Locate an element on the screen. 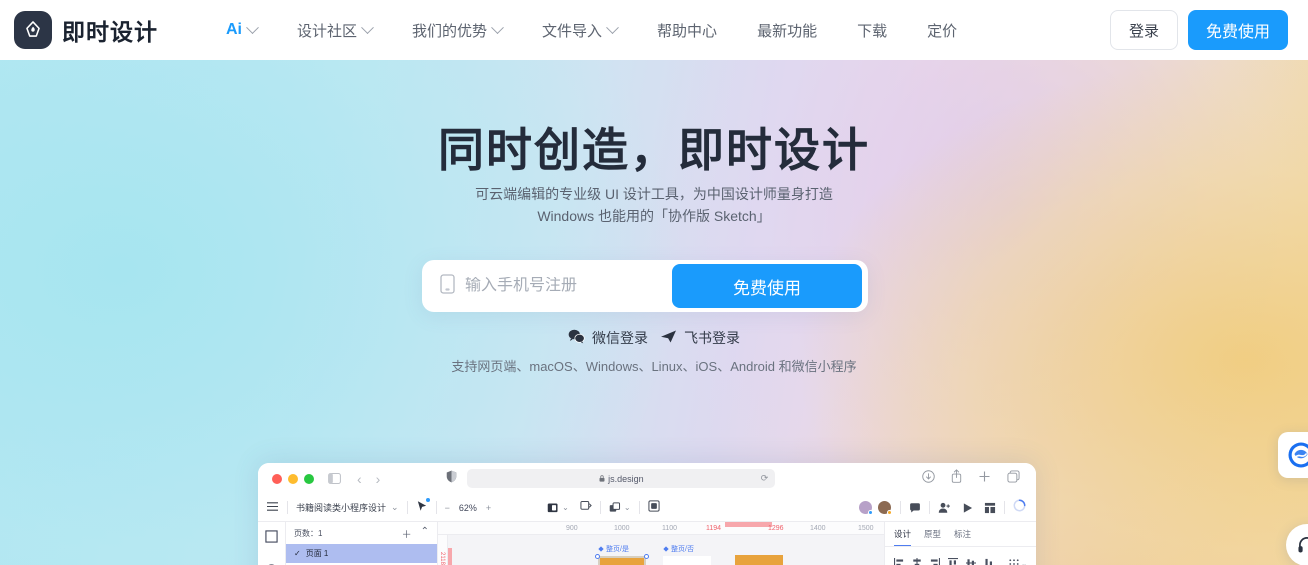 The image size is (1308, 565). back-arrow-icon: ‹ is located at coordinates (359, 479).